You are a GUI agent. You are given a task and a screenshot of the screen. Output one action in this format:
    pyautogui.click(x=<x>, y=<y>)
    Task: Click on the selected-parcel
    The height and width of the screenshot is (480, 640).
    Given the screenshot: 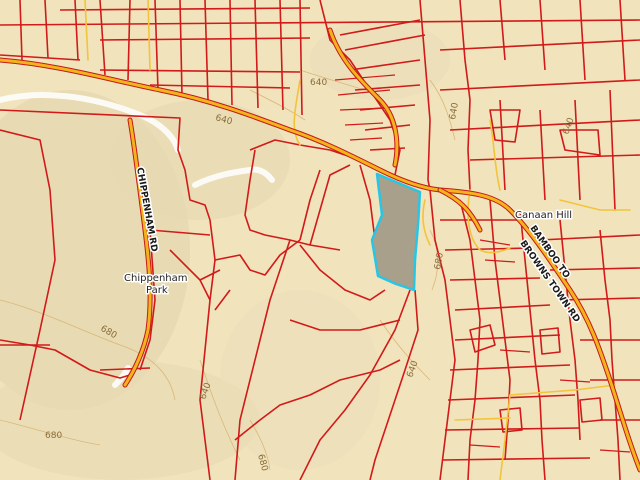 What is the action you would take?
    pyautogui.click(x=396, y=232)
    